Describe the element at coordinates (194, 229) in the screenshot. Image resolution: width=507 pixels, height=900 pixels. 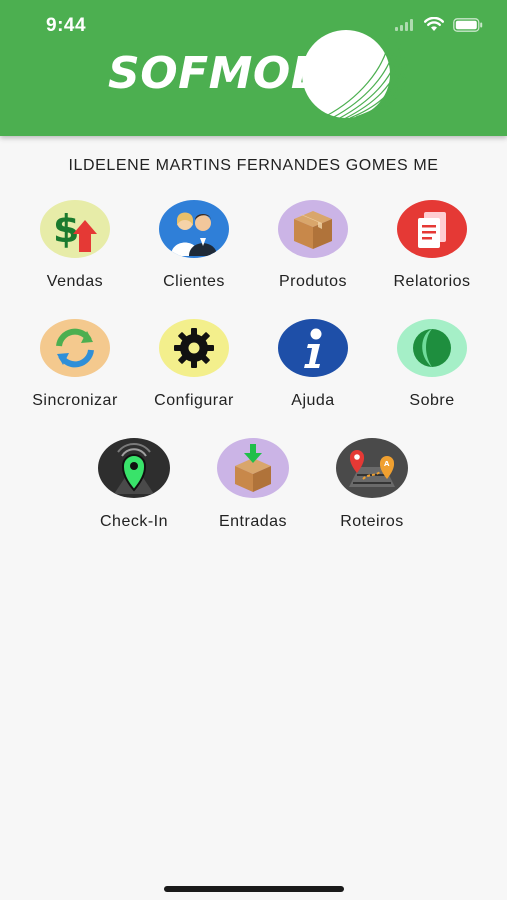
I see `people-icon` at that location.